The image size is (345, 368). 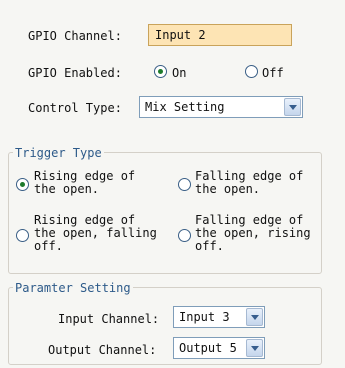 I want to click on gpio-enabled-off-label: Off, so click(x=273, y=73).